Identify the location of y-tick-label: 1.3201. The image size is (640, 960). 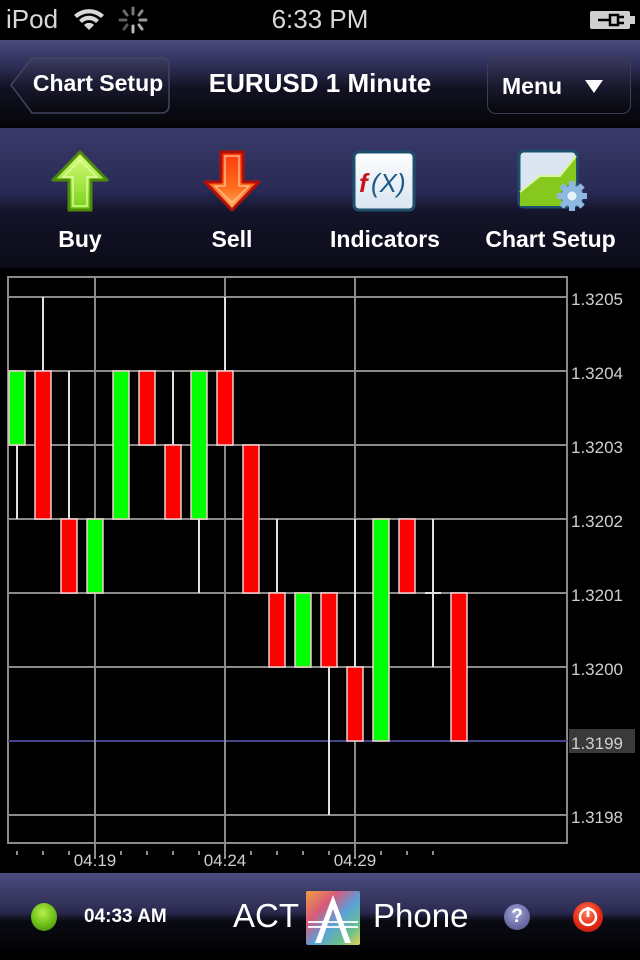
(597, 595).